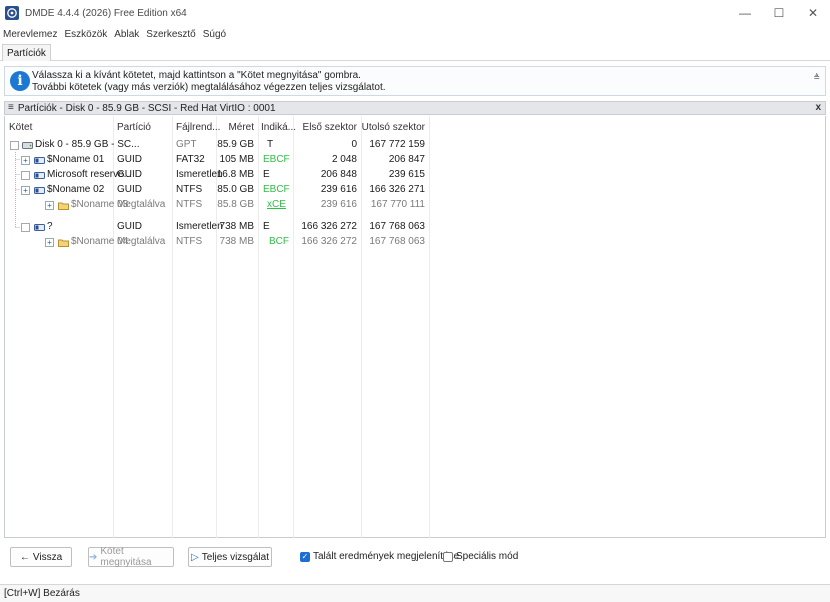 The image size is (830, 602). What do you see at coordinates (131, 557) in the screenshot?
I see `open-volume-button: ➔ Kötet megnyitása` at bounding box center [131, 557].